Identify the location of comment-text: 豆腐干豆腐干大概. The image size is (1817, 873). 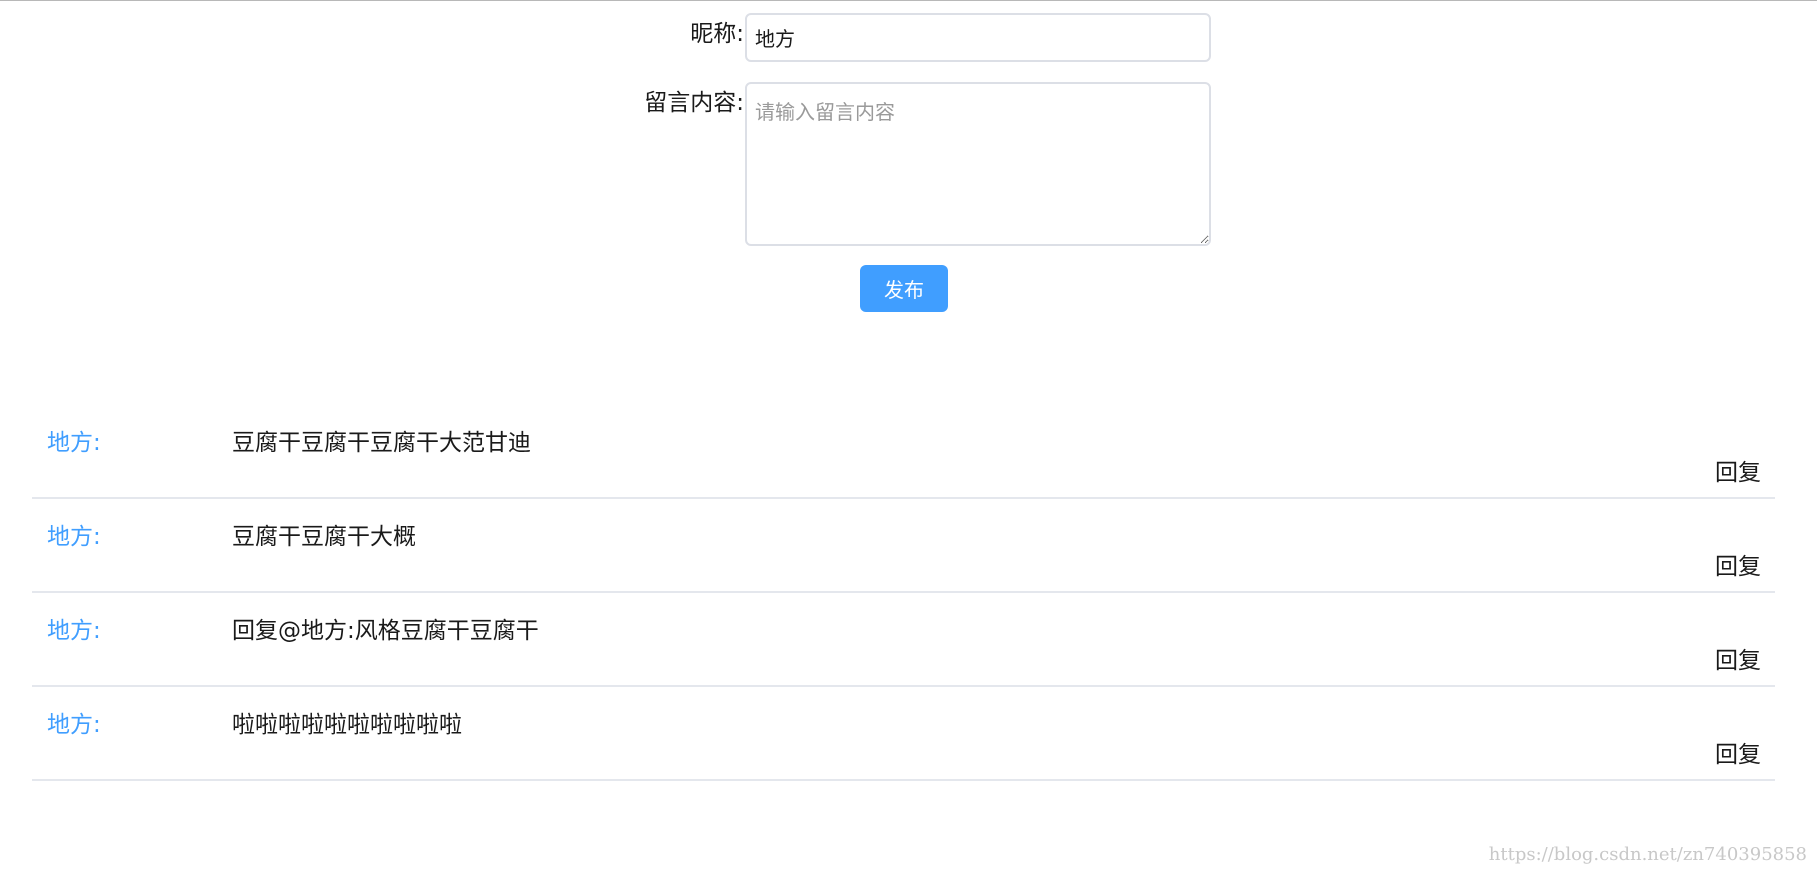
(324, 537).